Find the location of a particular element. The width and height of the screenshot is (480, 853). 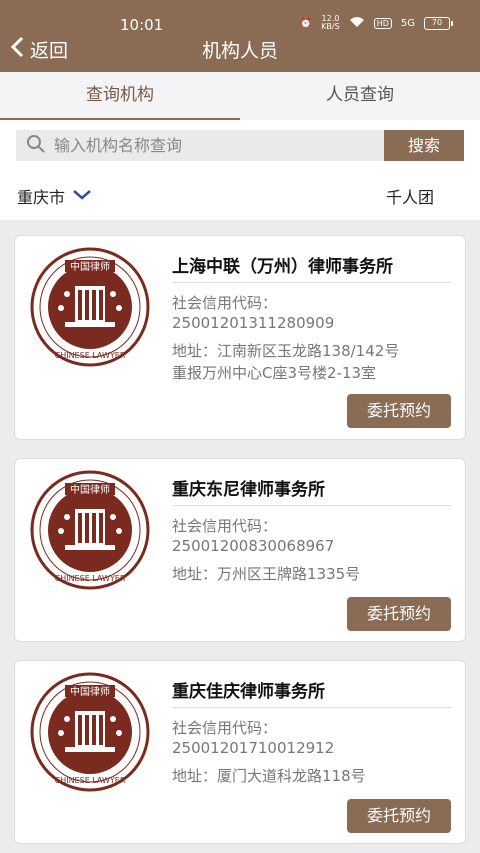

nav-bar: 返回 机构人员 is located at coordinates (240, 49).